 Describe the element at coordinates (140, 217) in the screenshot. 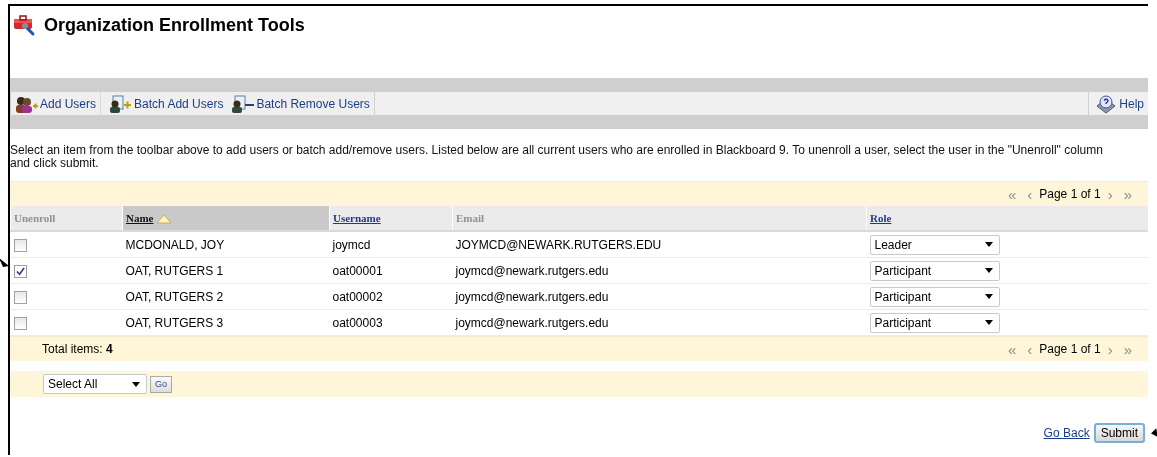

I see `column-sort-link: Name` at that location.